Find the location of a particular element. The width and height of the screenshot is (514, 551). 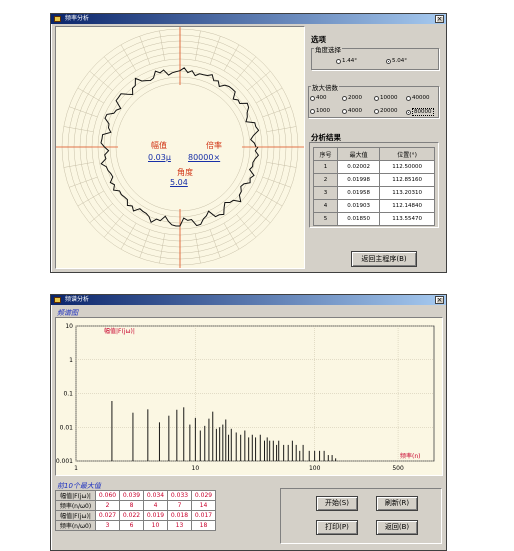

magnification-option-label: 400 is located at coordinates (321, 98).